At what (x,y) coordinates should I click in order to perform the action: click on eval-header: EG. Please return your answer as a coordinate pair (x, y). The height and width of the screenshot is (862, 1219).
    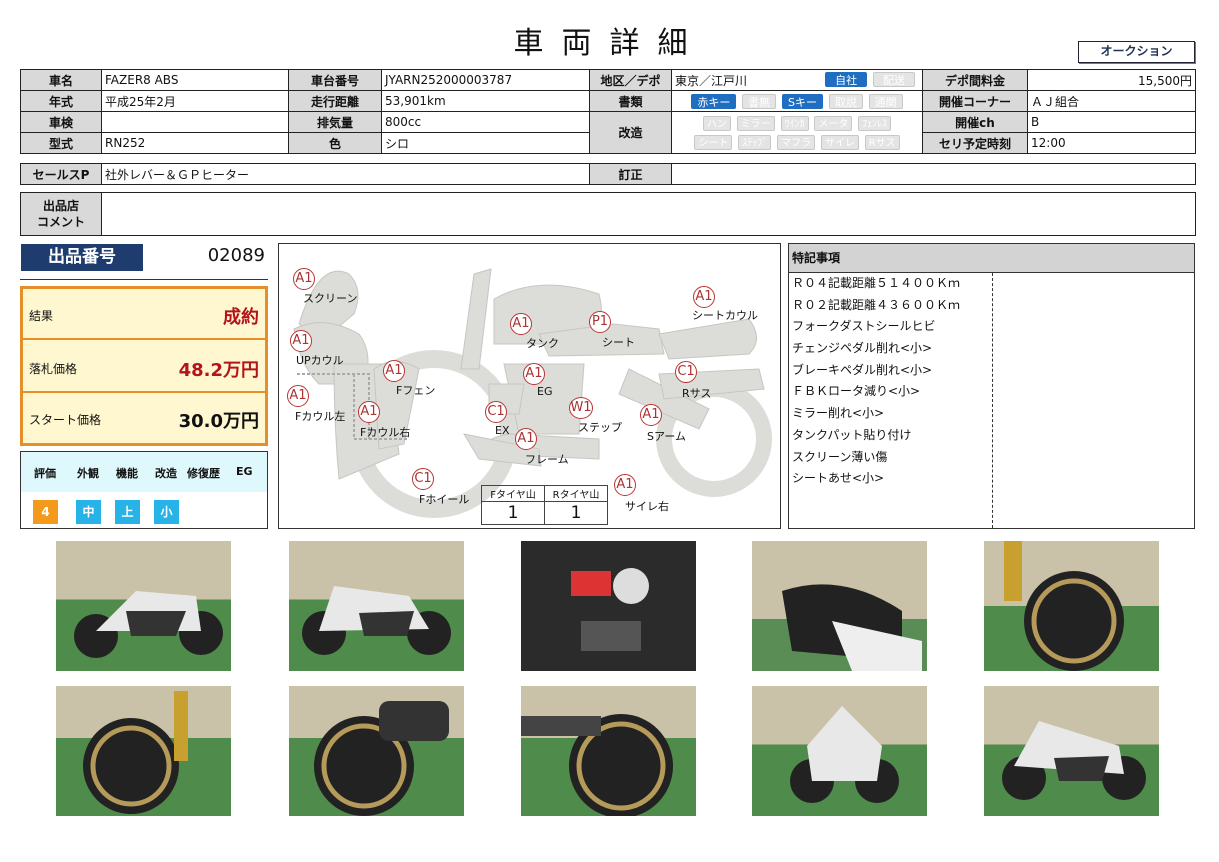
    Looking at the image, I should click on (244, 471).